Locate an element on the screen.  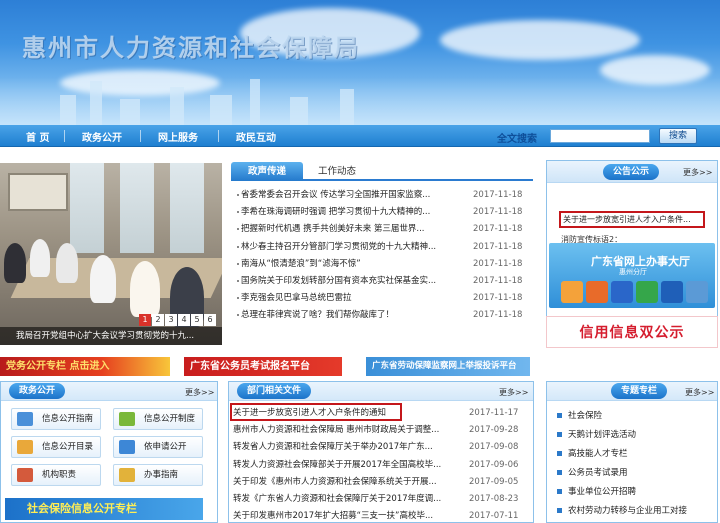
doc-item: 转发人力资源社会保障部关于开展2017年全国高校毕... 2017-09-06 is located at coordinates (381, 465).